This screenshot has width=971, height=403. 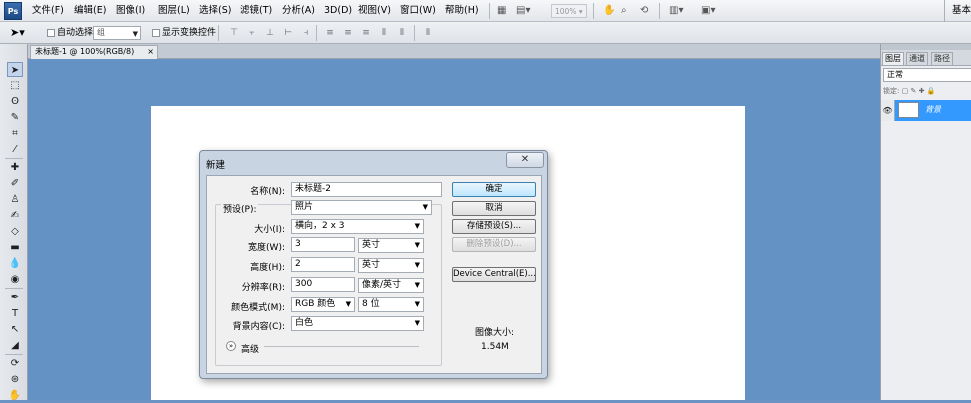 I want to click on menu-view: 视图(V), so click(x=374, y=11).